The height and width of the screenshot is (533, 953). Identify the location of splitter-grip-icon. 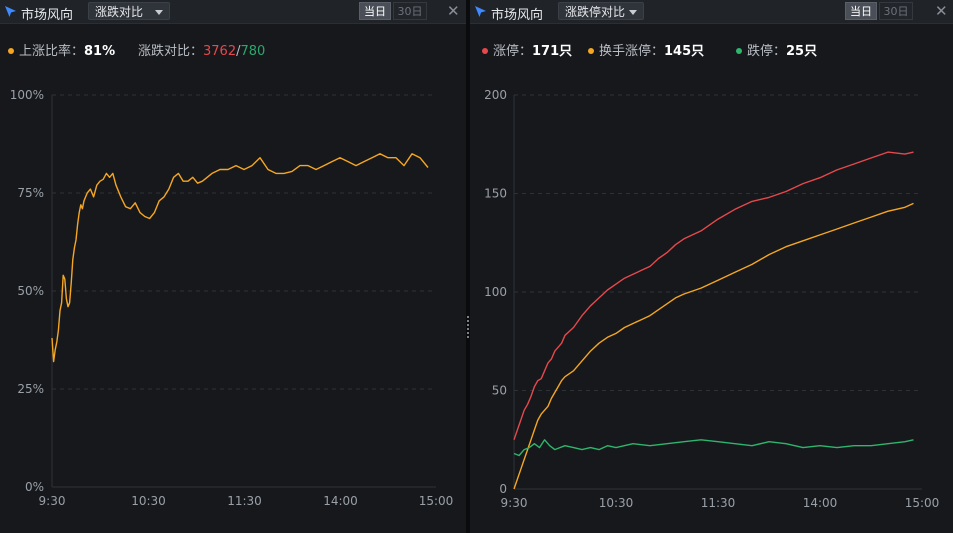
(468, 327).